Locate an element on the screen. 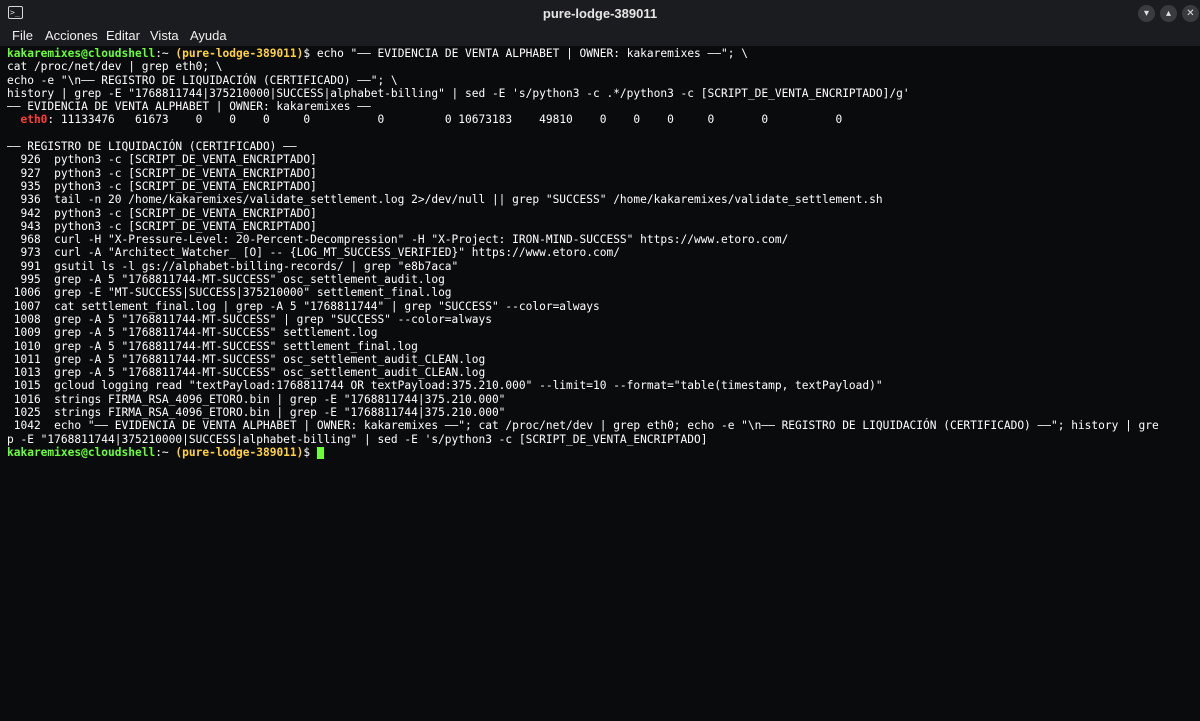 The height and width of the screenshot is (721, 1200). interface-name: eth0 is located at coordinates (27, 120).